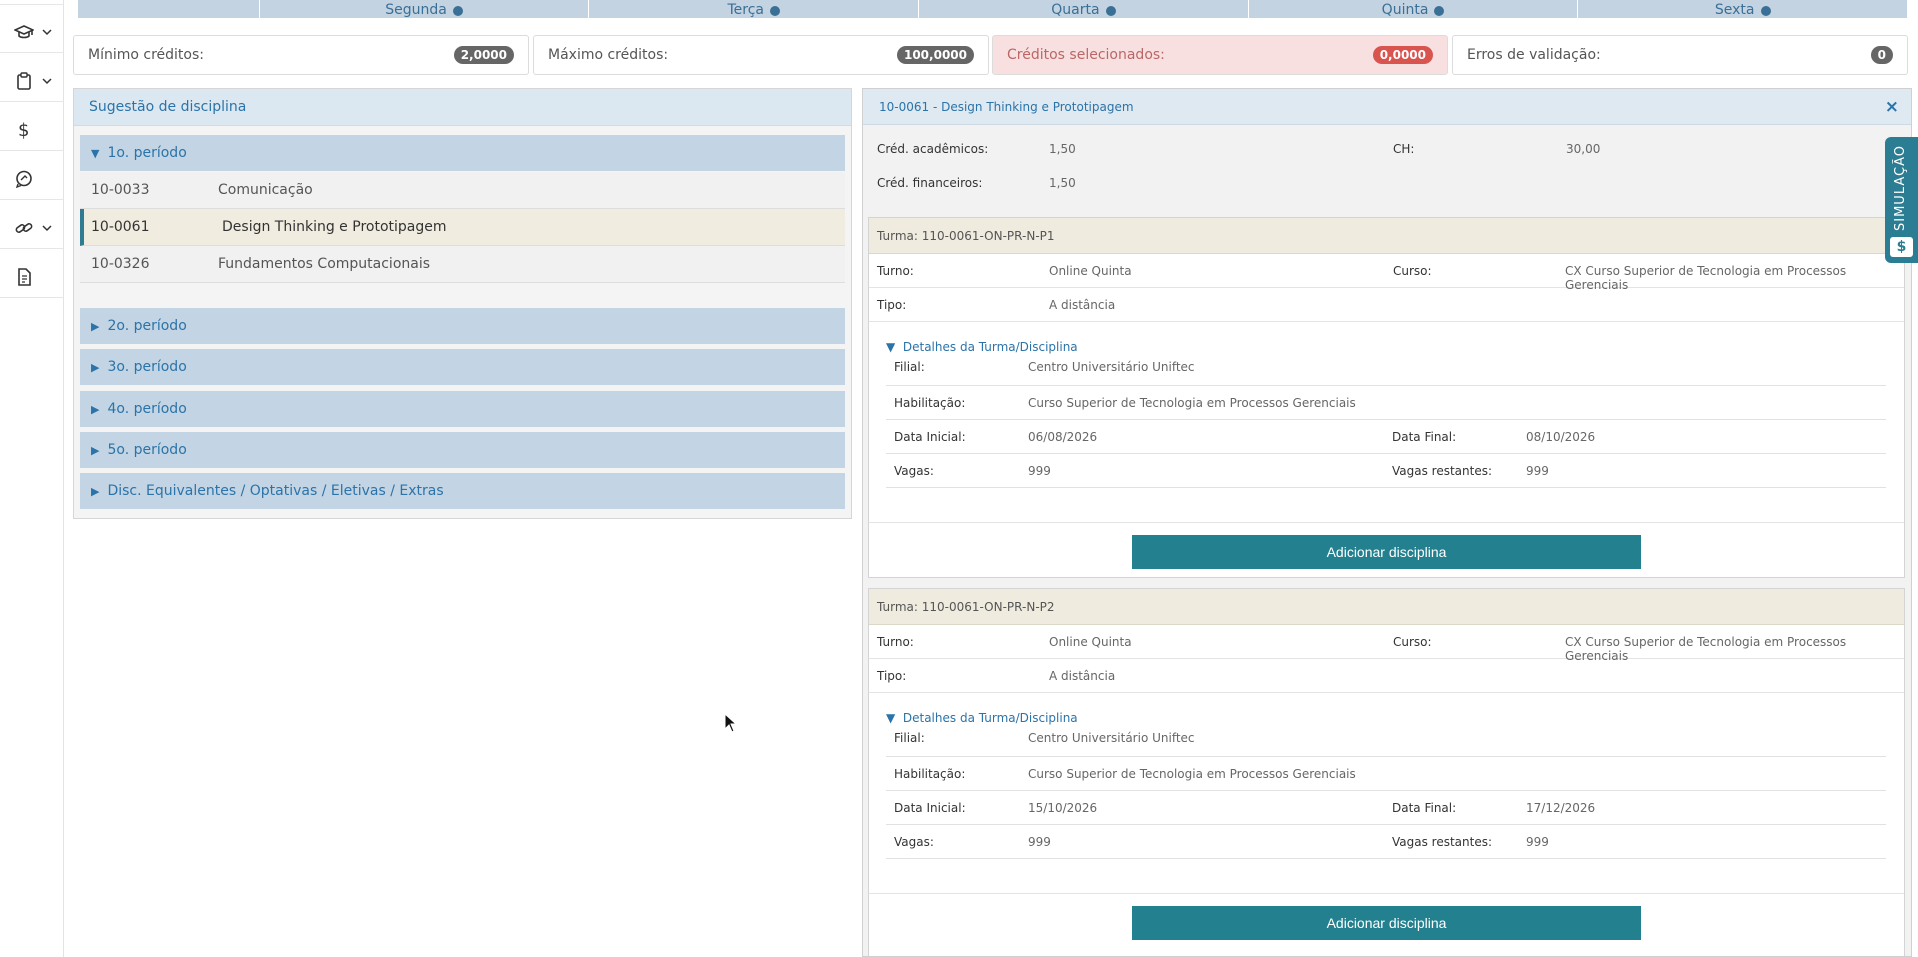  What do you see at coordinates (1743, 9) in the screenshot?
I see `weekday-sexta: Sexta` at bounding box center [1743, 9].